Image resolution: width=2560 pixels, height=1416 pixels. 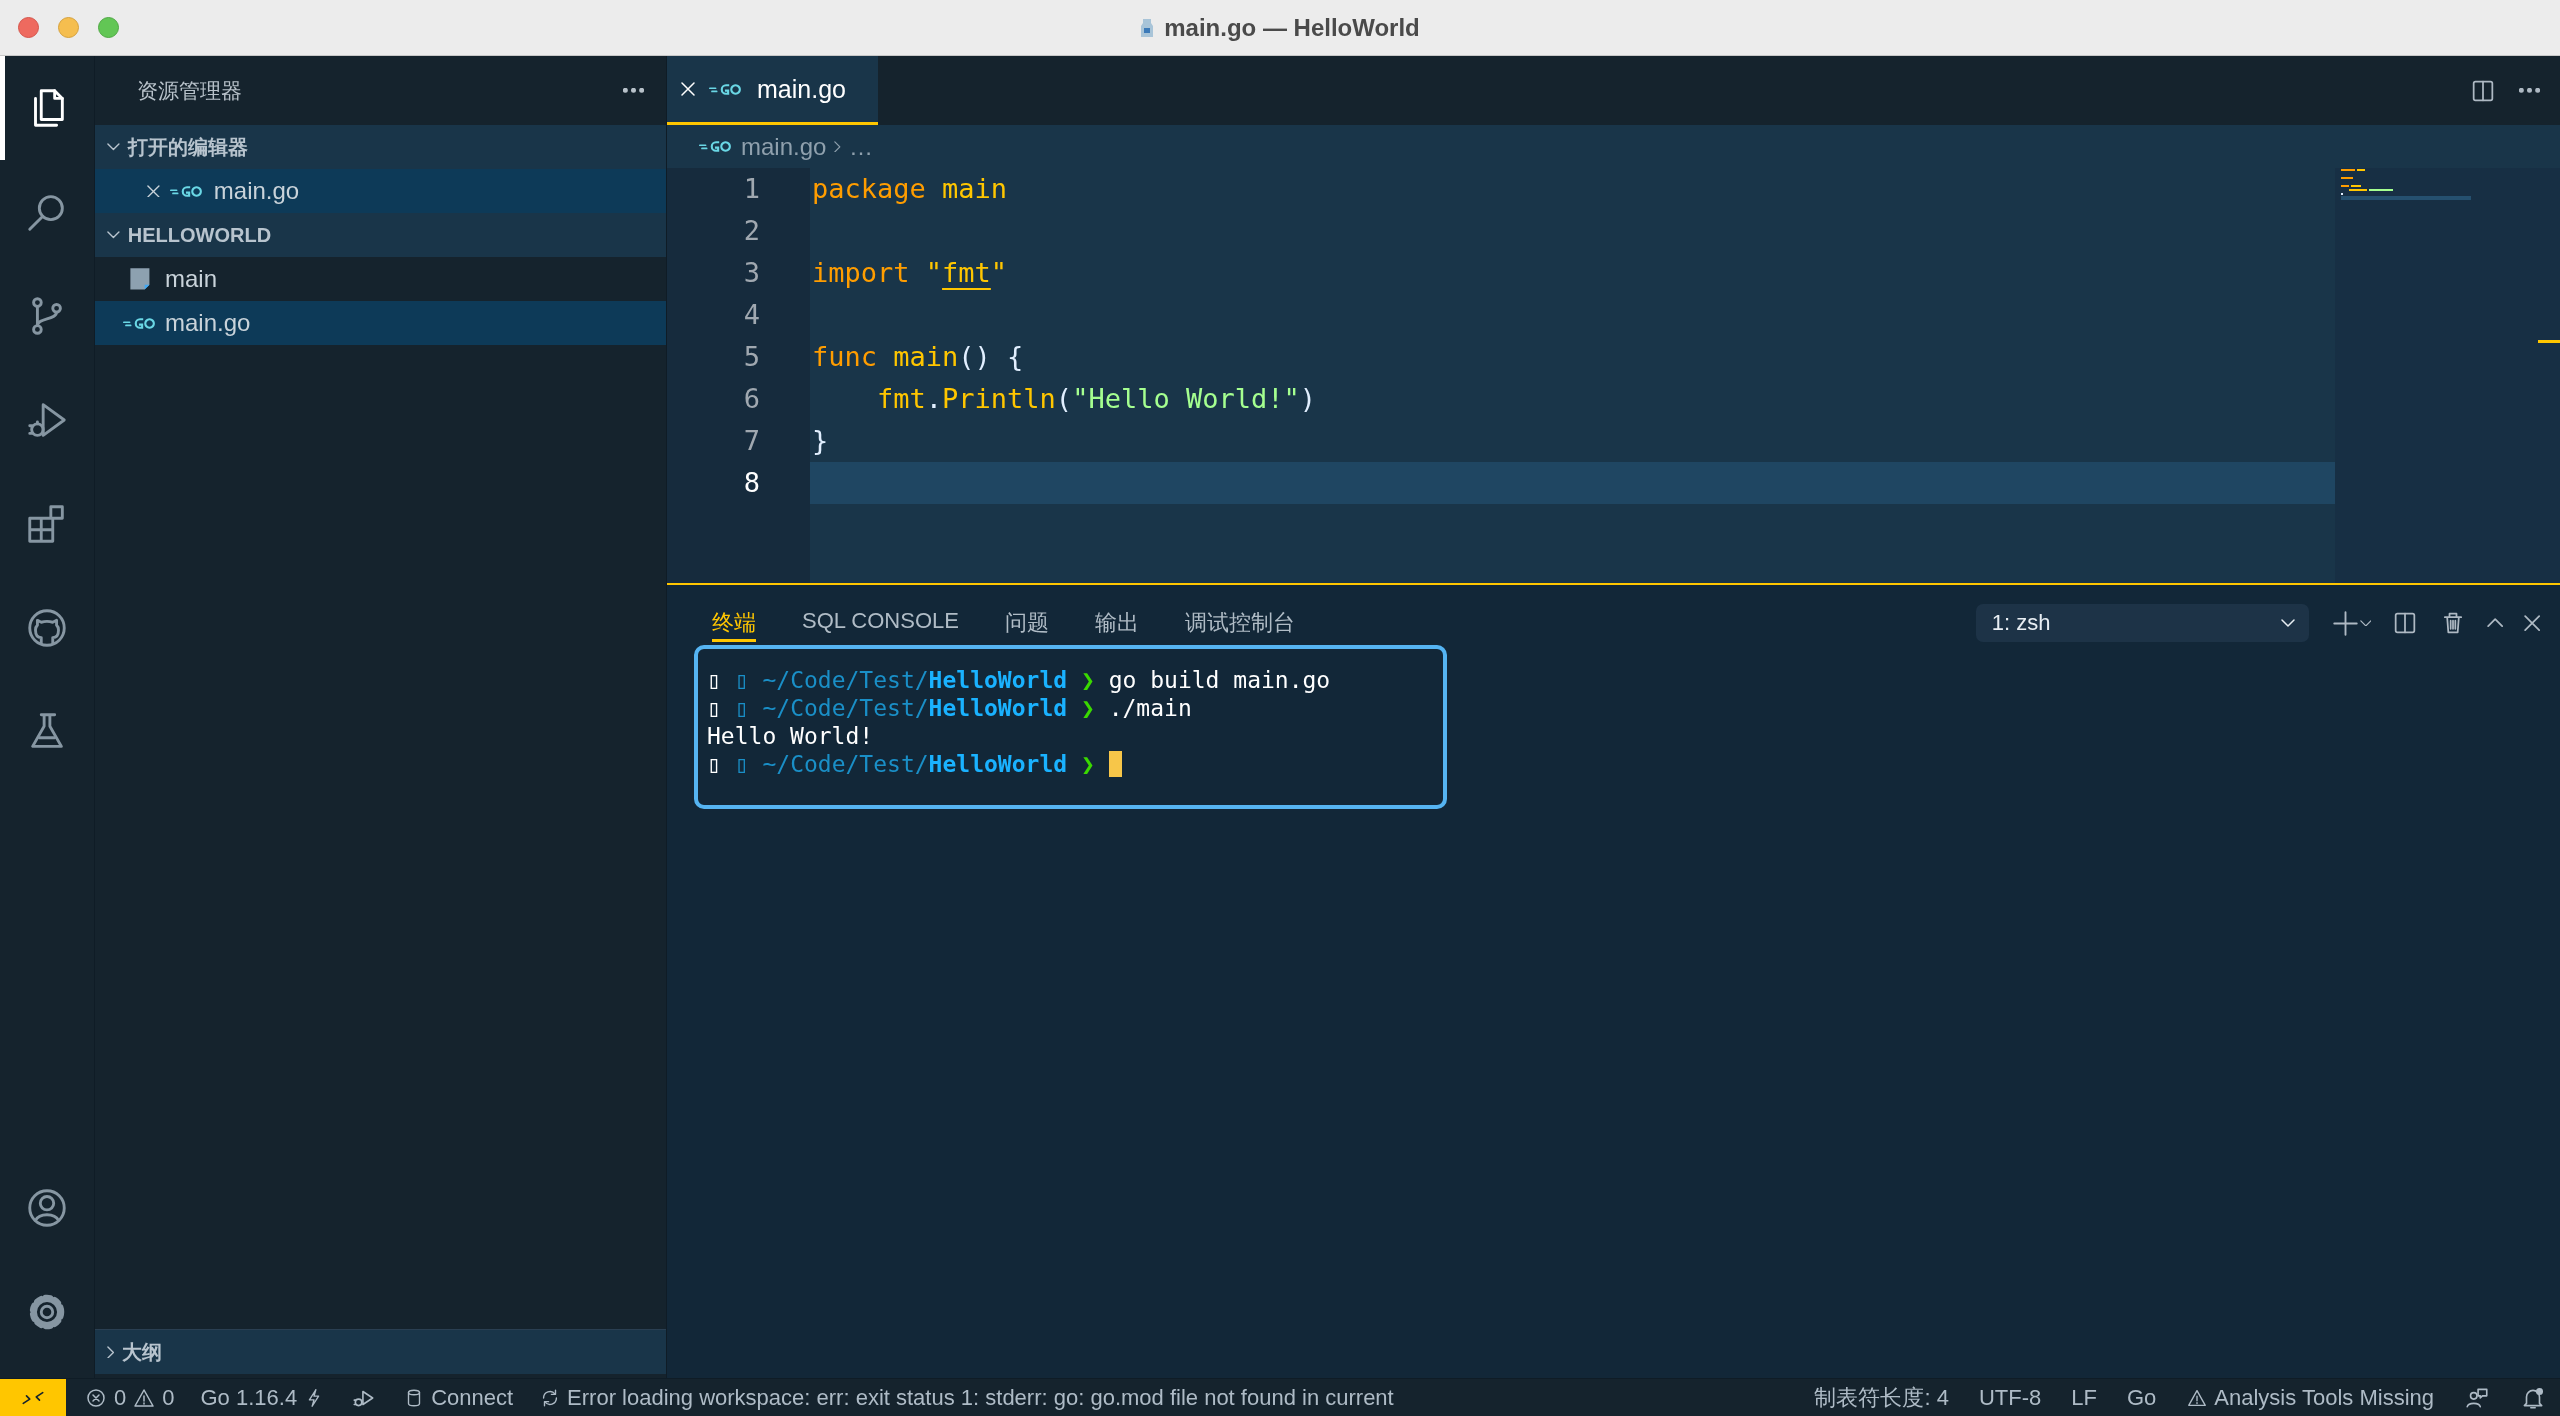 What do you see at coordinates (901, 764) in the screenshot?
I see `terminal-line: ▯ ▯ ~/Code/Test/HelloWorld ❯` at bounding box center [901, 764].